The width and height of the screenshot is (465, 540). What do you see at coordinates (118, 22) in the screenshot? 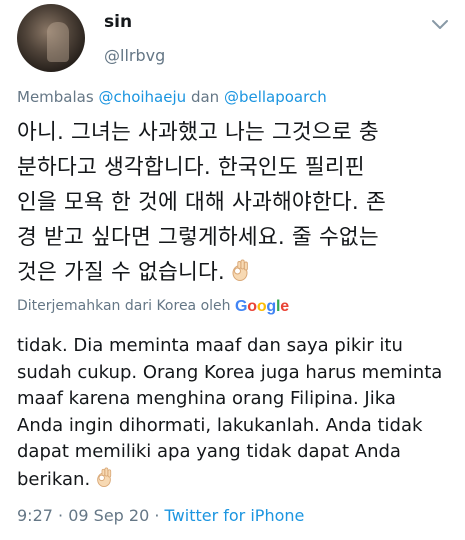
I see `display-name: sin` at bounding box center [118, 22].